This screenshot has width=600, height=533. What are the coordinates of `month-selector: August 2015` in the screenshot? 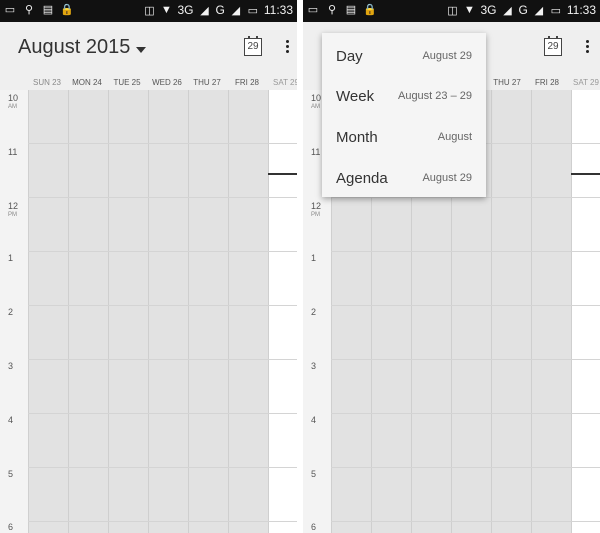 It's located at (82, 47).